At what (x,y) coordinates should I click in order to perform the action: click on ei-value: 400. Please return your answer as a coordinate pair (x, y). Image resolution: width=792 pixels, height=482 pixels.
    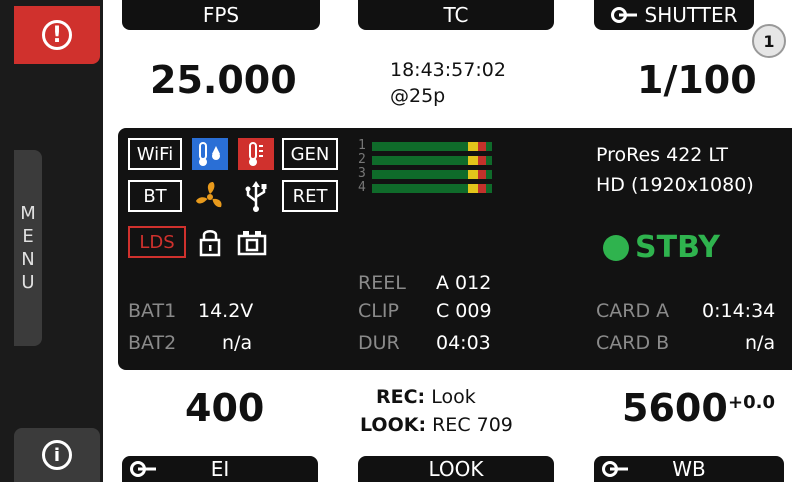
    Looking at the image, I should click on (224, 408).